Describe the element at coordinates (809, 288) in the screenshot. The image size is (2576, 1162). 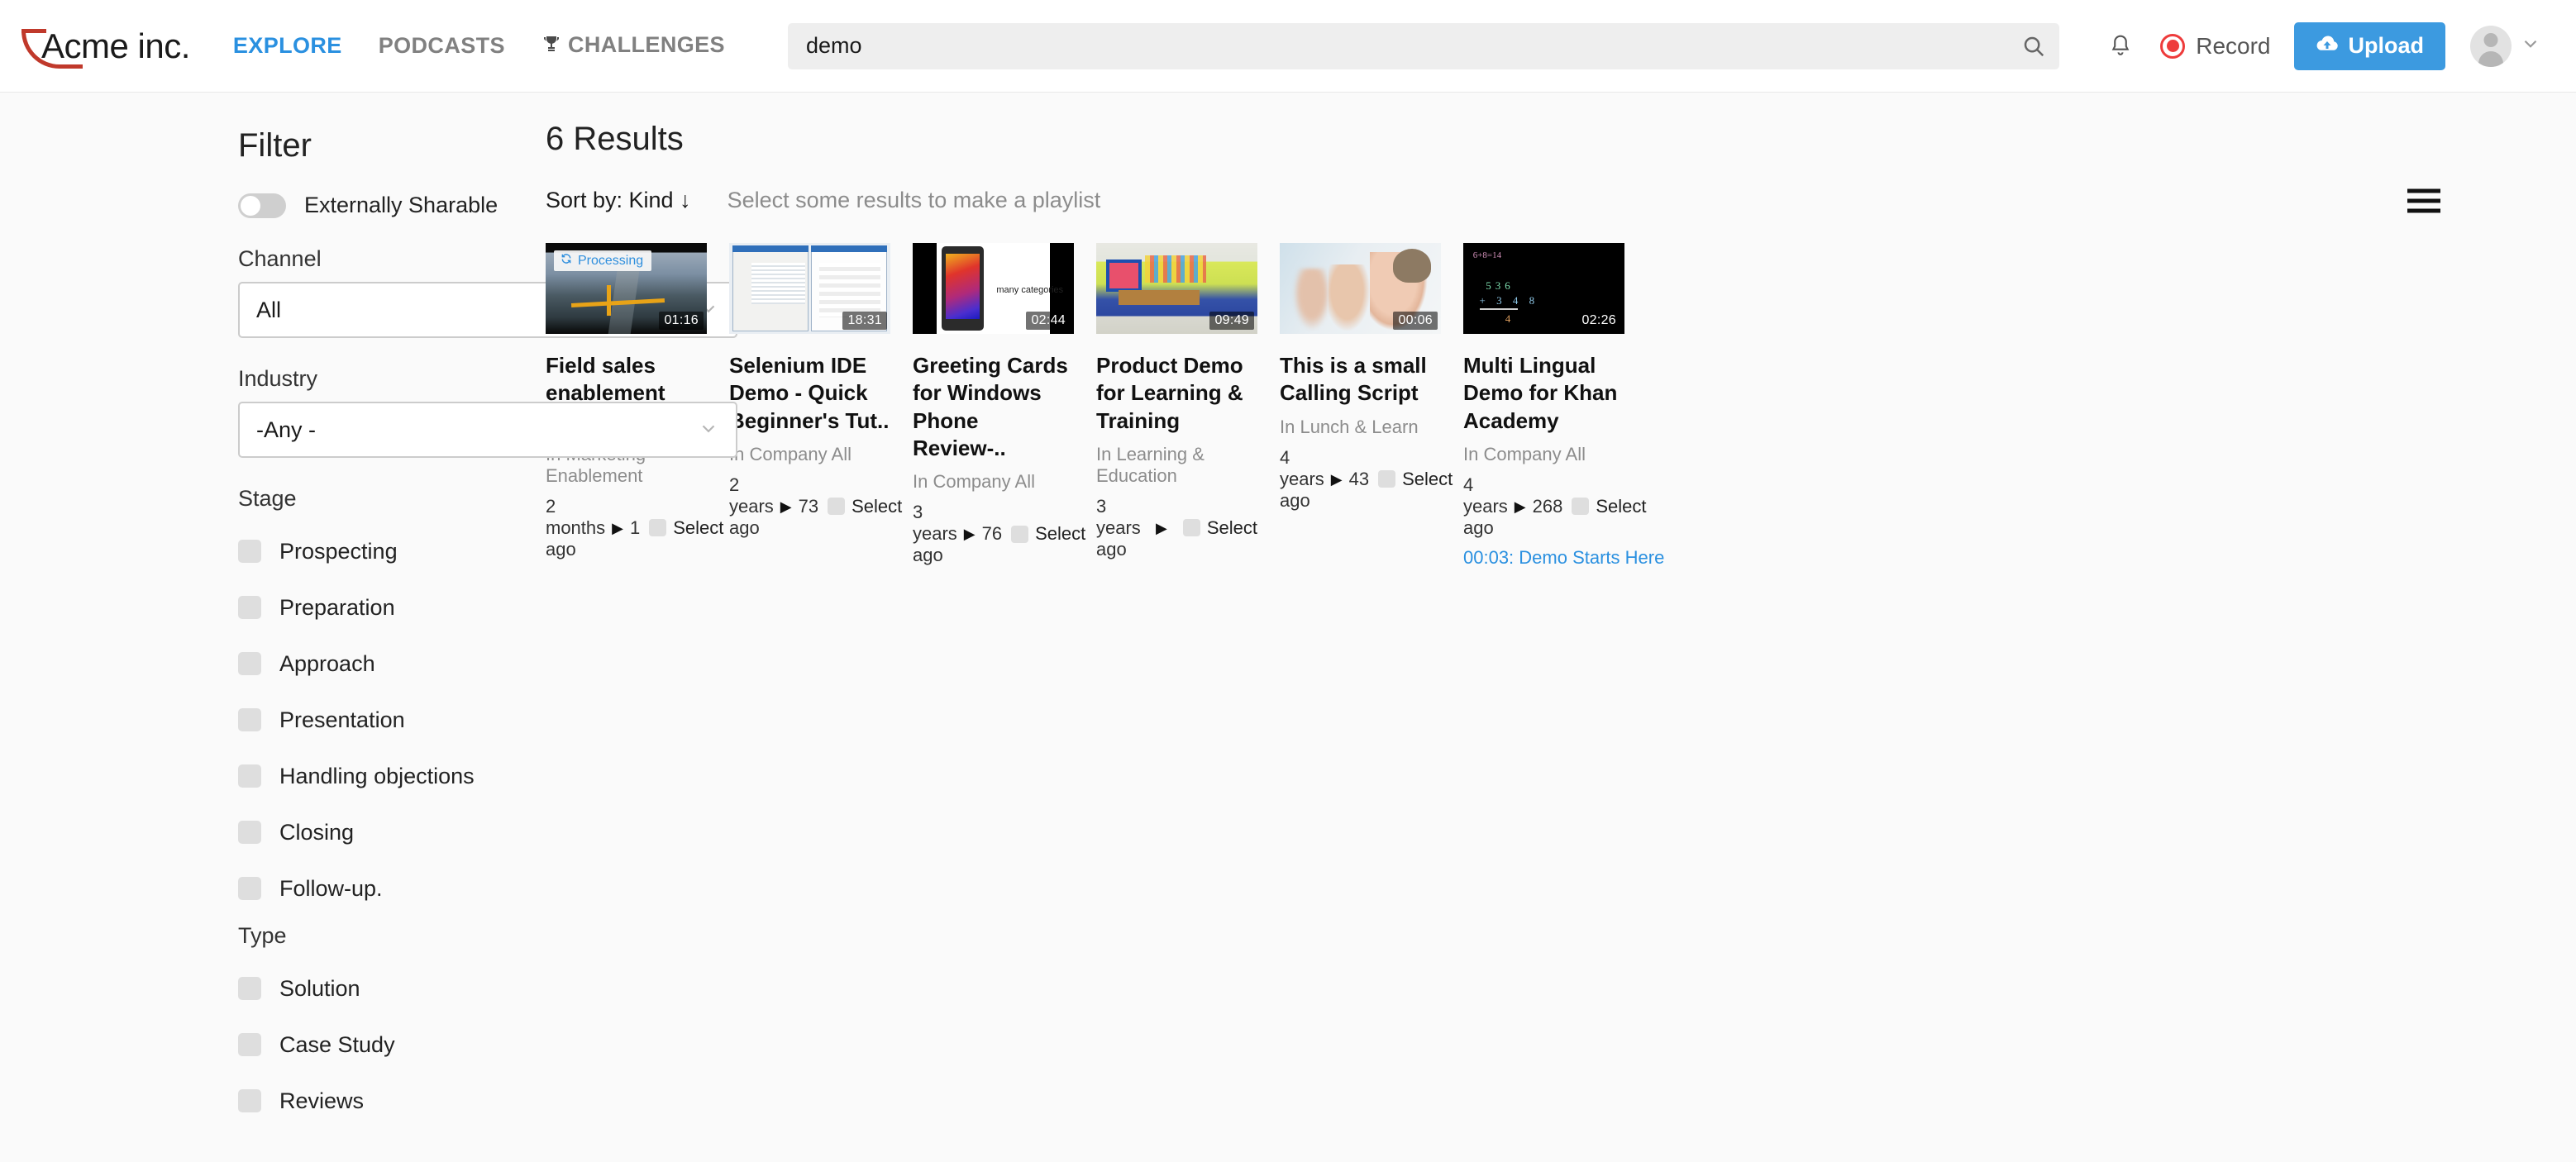
I see `video-thumbnail: 18:31` at that location.